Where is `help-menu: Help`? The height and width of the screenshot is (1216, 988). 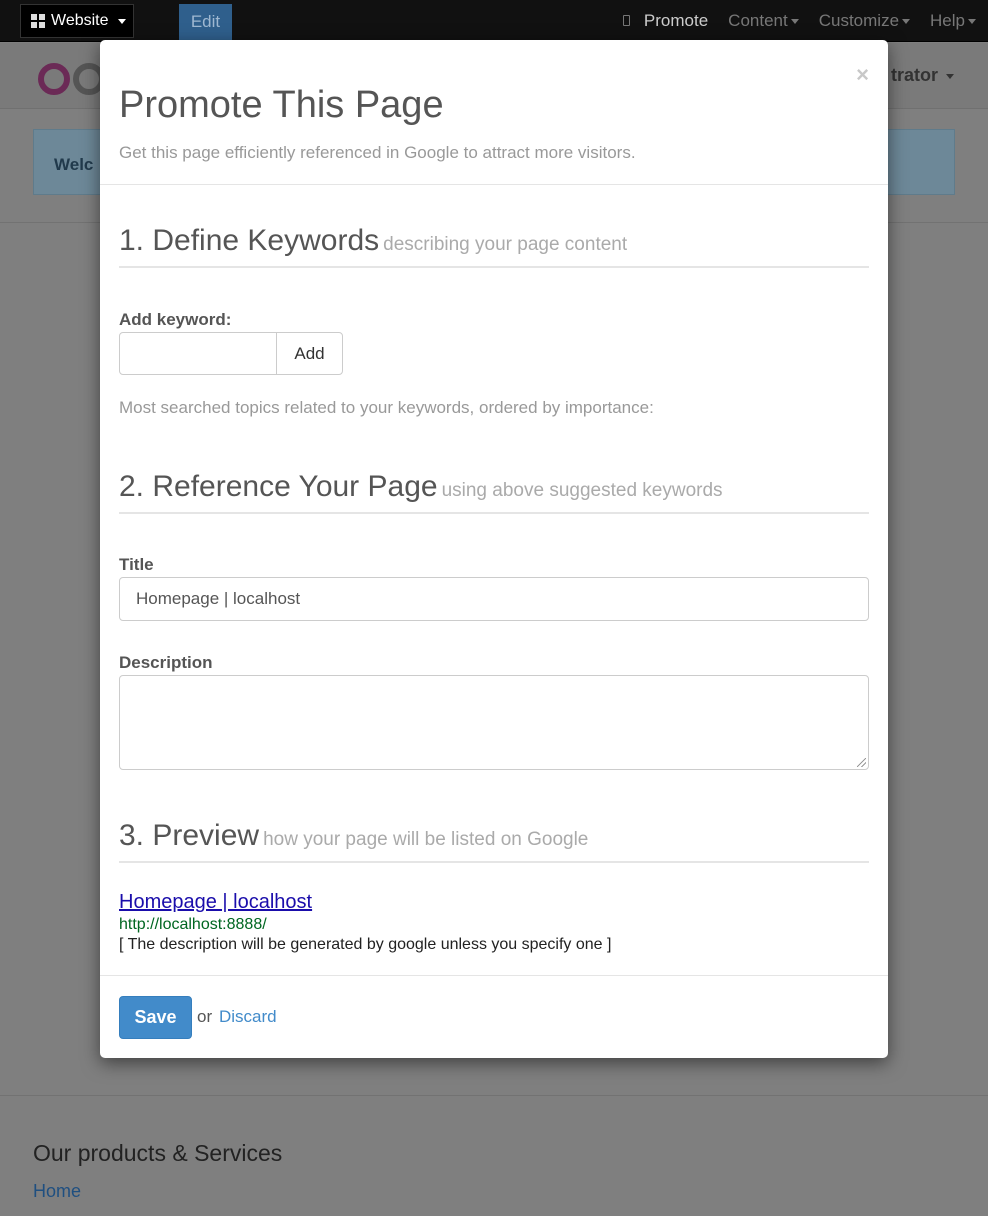 help-menu: Help is located at coordinates (953, 21).